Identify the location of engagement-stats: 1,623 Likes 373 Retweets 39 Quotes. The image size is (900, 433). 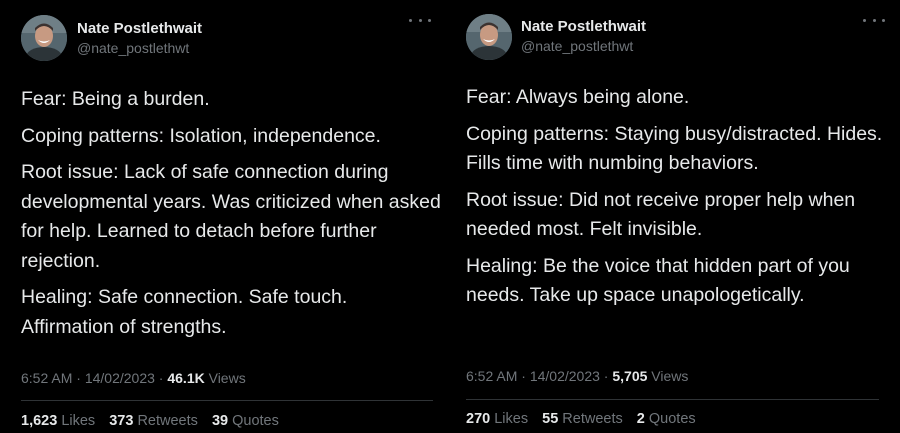
(155, 421).